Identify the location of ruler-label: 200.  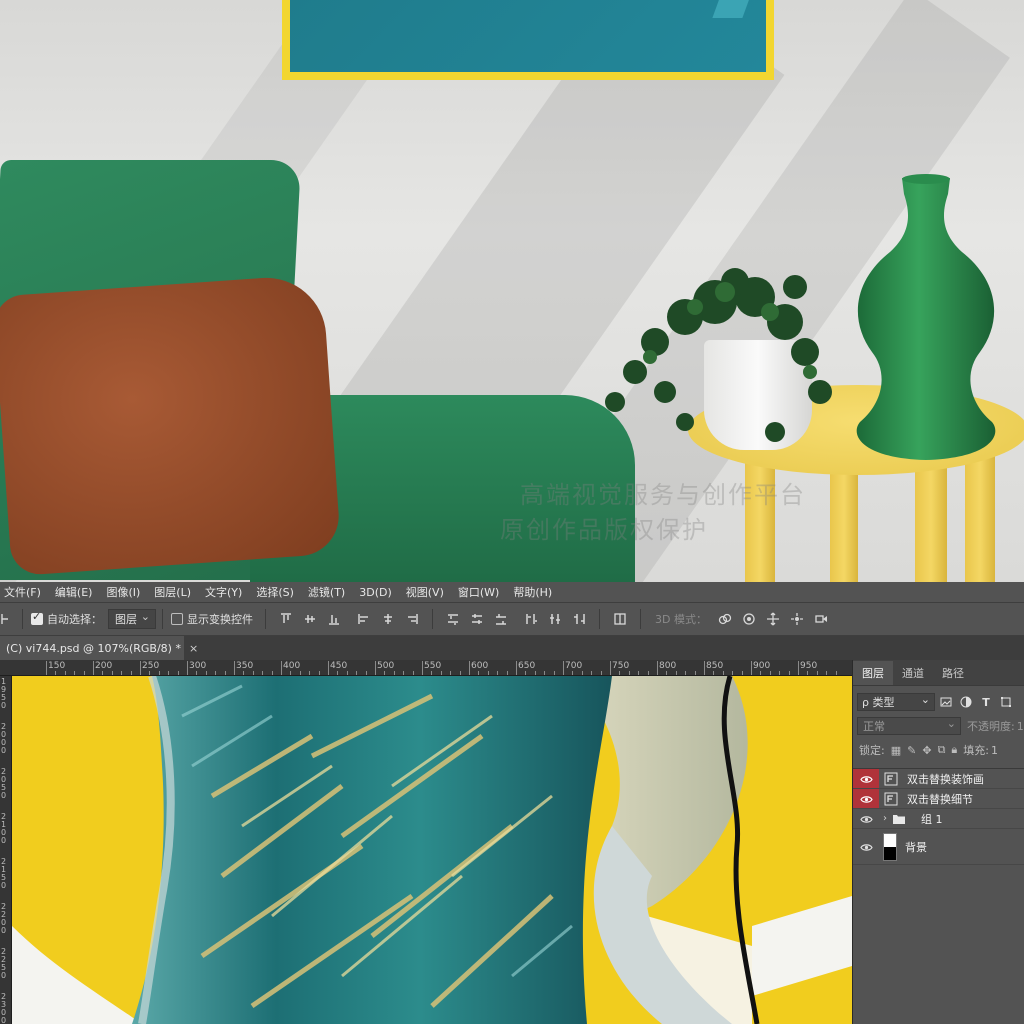
(104, 666).